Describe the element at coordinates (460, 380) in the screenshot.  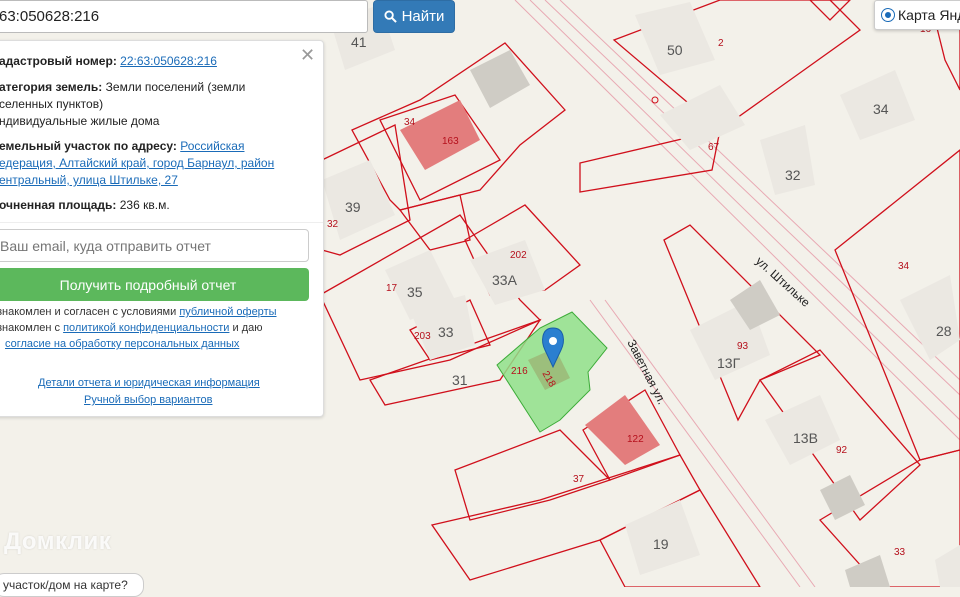
I see `house-number: 31` at that location.